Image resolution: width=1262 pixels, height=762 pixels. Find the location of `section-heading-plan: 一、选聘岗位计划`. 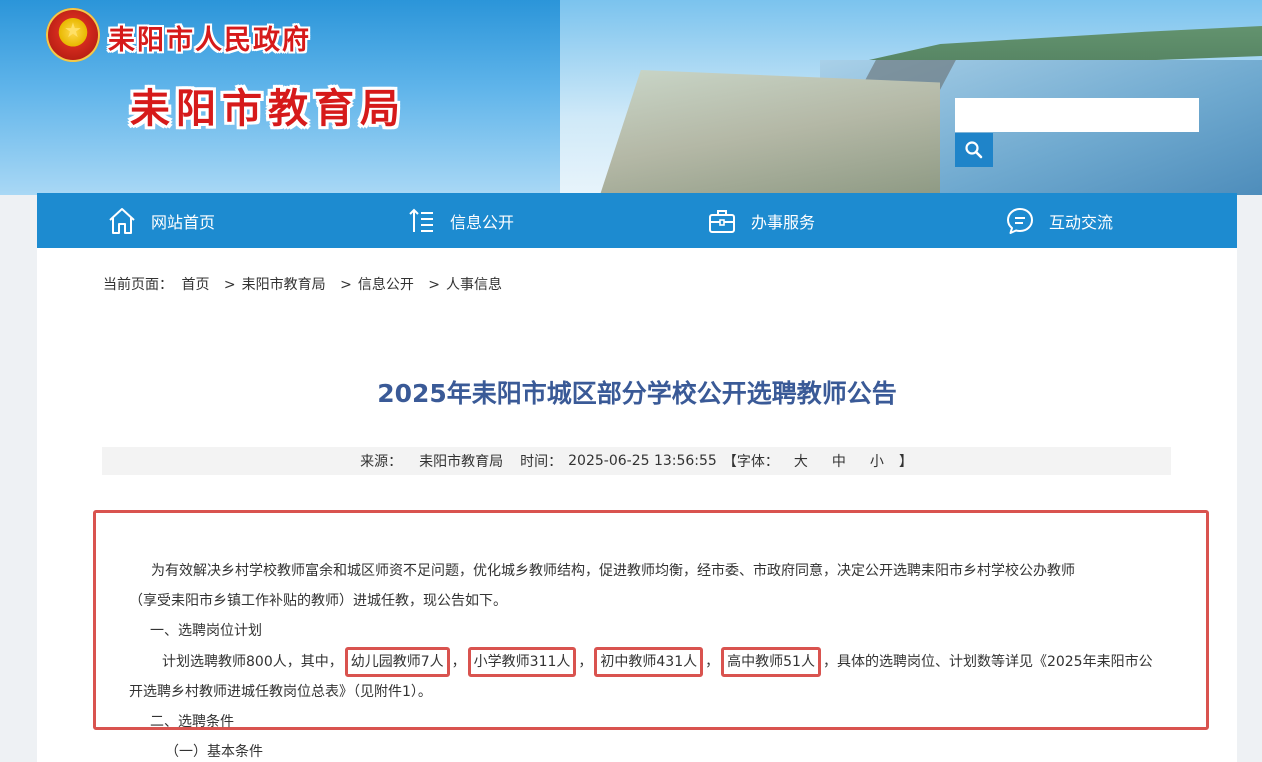

section-heading-plan: 一、选聘岗位计划 is located at coordinates (206, 631).